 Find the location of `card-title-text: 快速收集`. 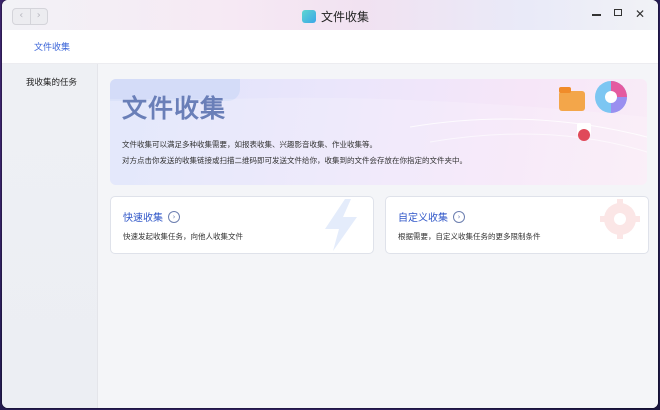

card-title-text: 快速收集 is located at coordinates (143, 218).